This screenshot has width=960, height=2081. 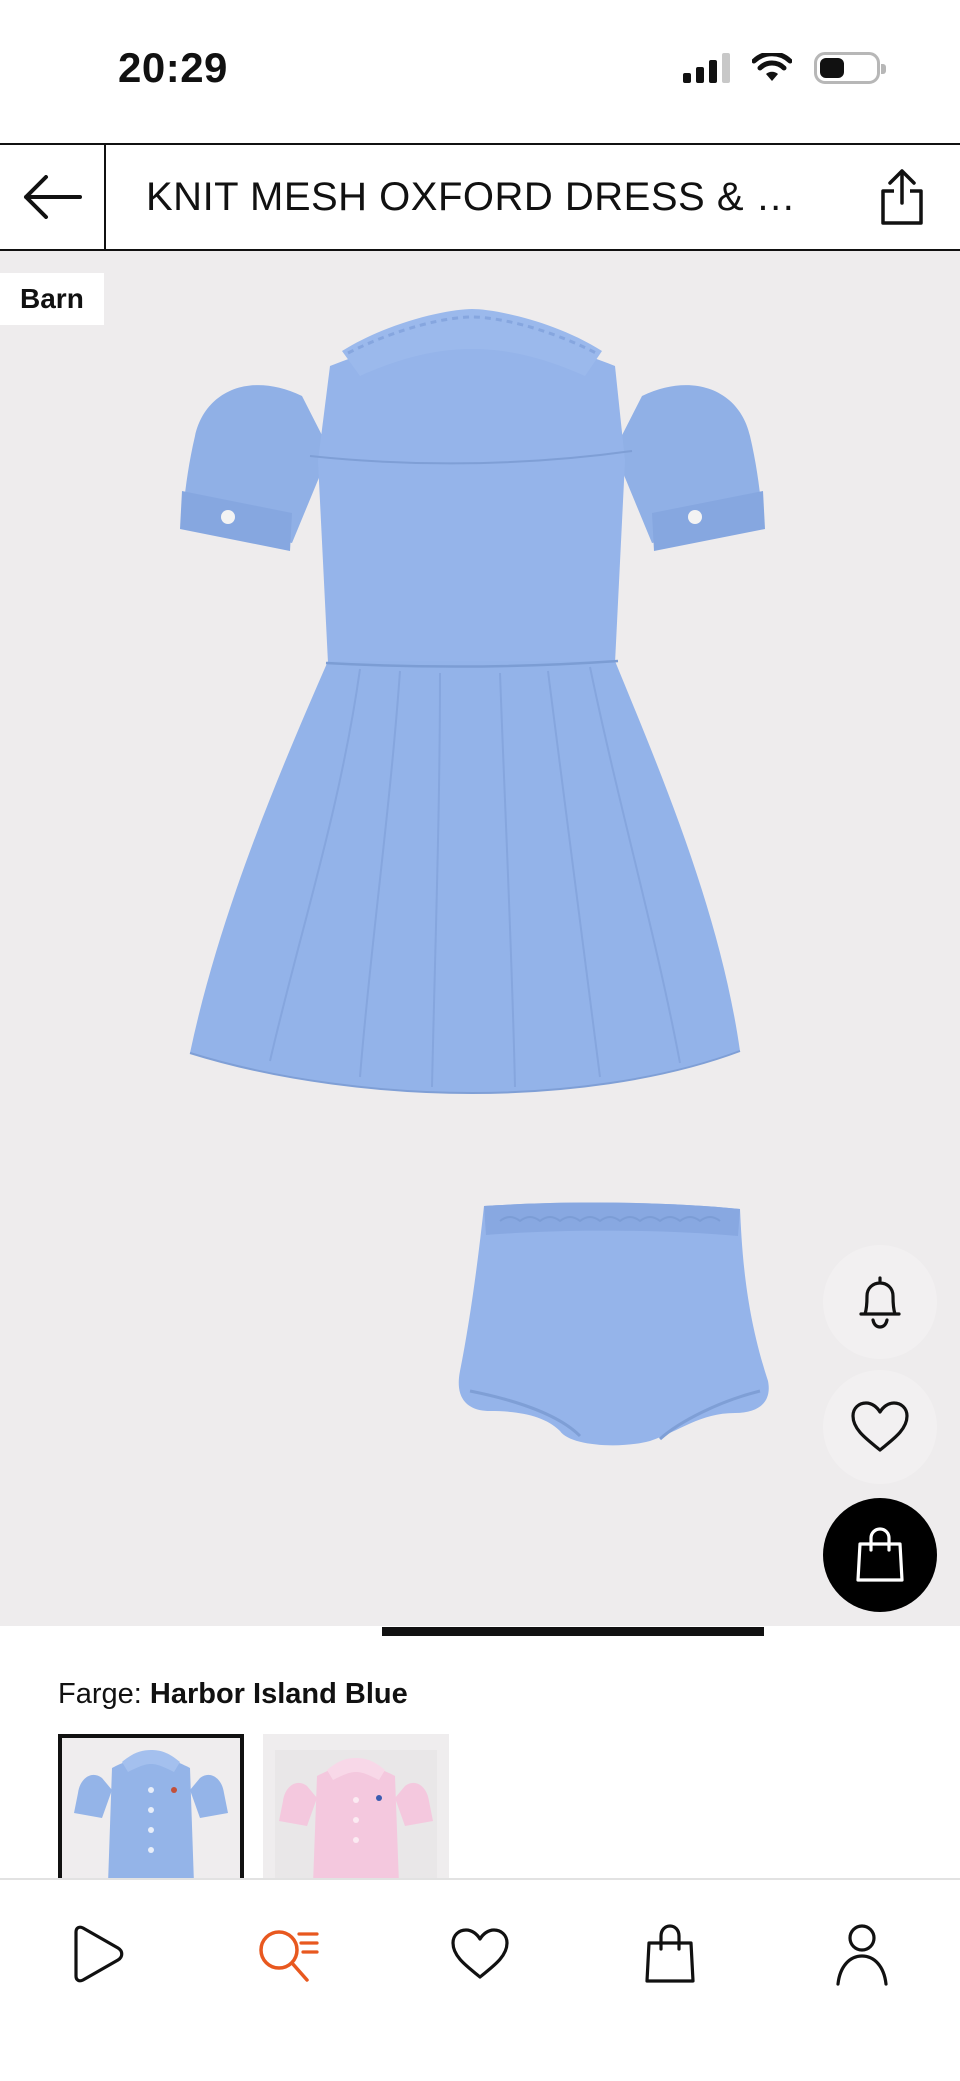 I want to click on nav-profile, so click(x=862, y=1954).